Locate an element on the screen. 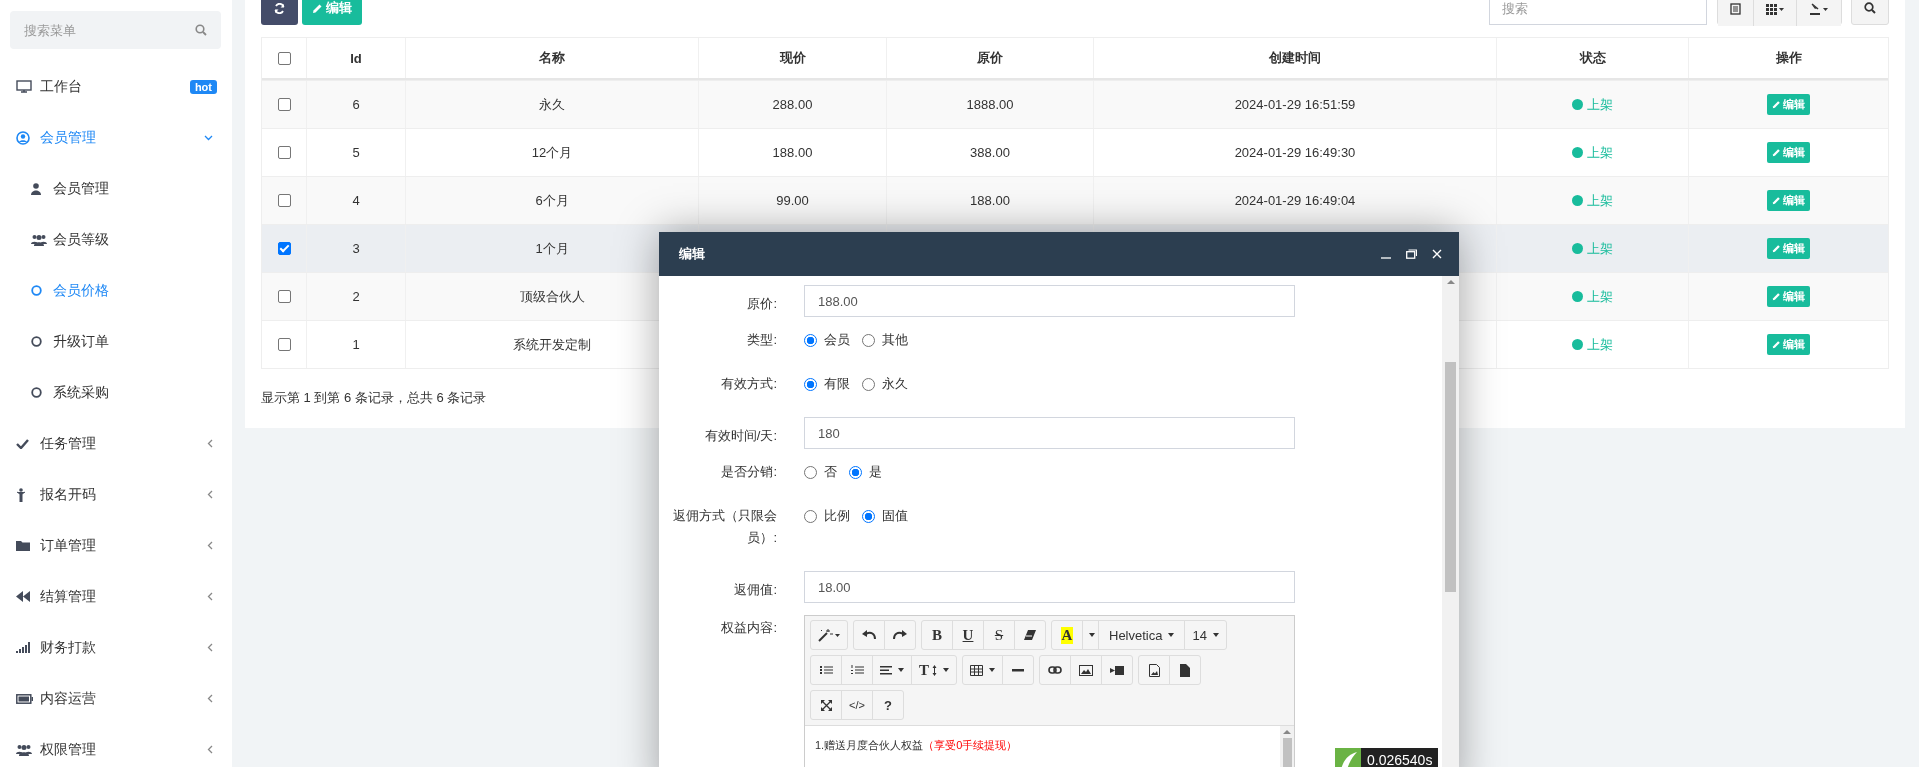 This screenshot has width=1919, height=767. search-field: 搜索菜单 is located at coordinates (109, 30).